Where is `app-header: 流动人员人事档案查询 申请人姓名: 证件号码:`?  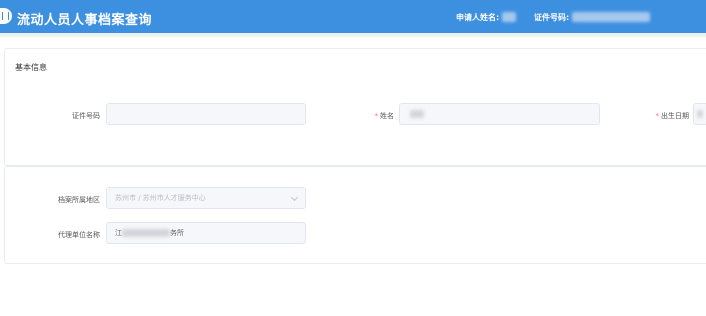 app-header: 流动人员人事档案查询 申请人姓名: 证件号码: is located at coordinates (353, 16).